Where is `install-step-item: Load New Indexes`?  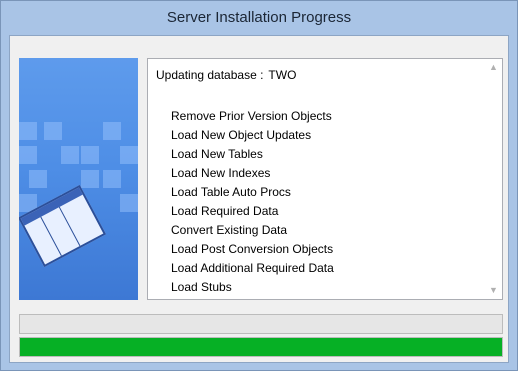 install-step-item: Load New Indexes is located at coordinates (221, 173).